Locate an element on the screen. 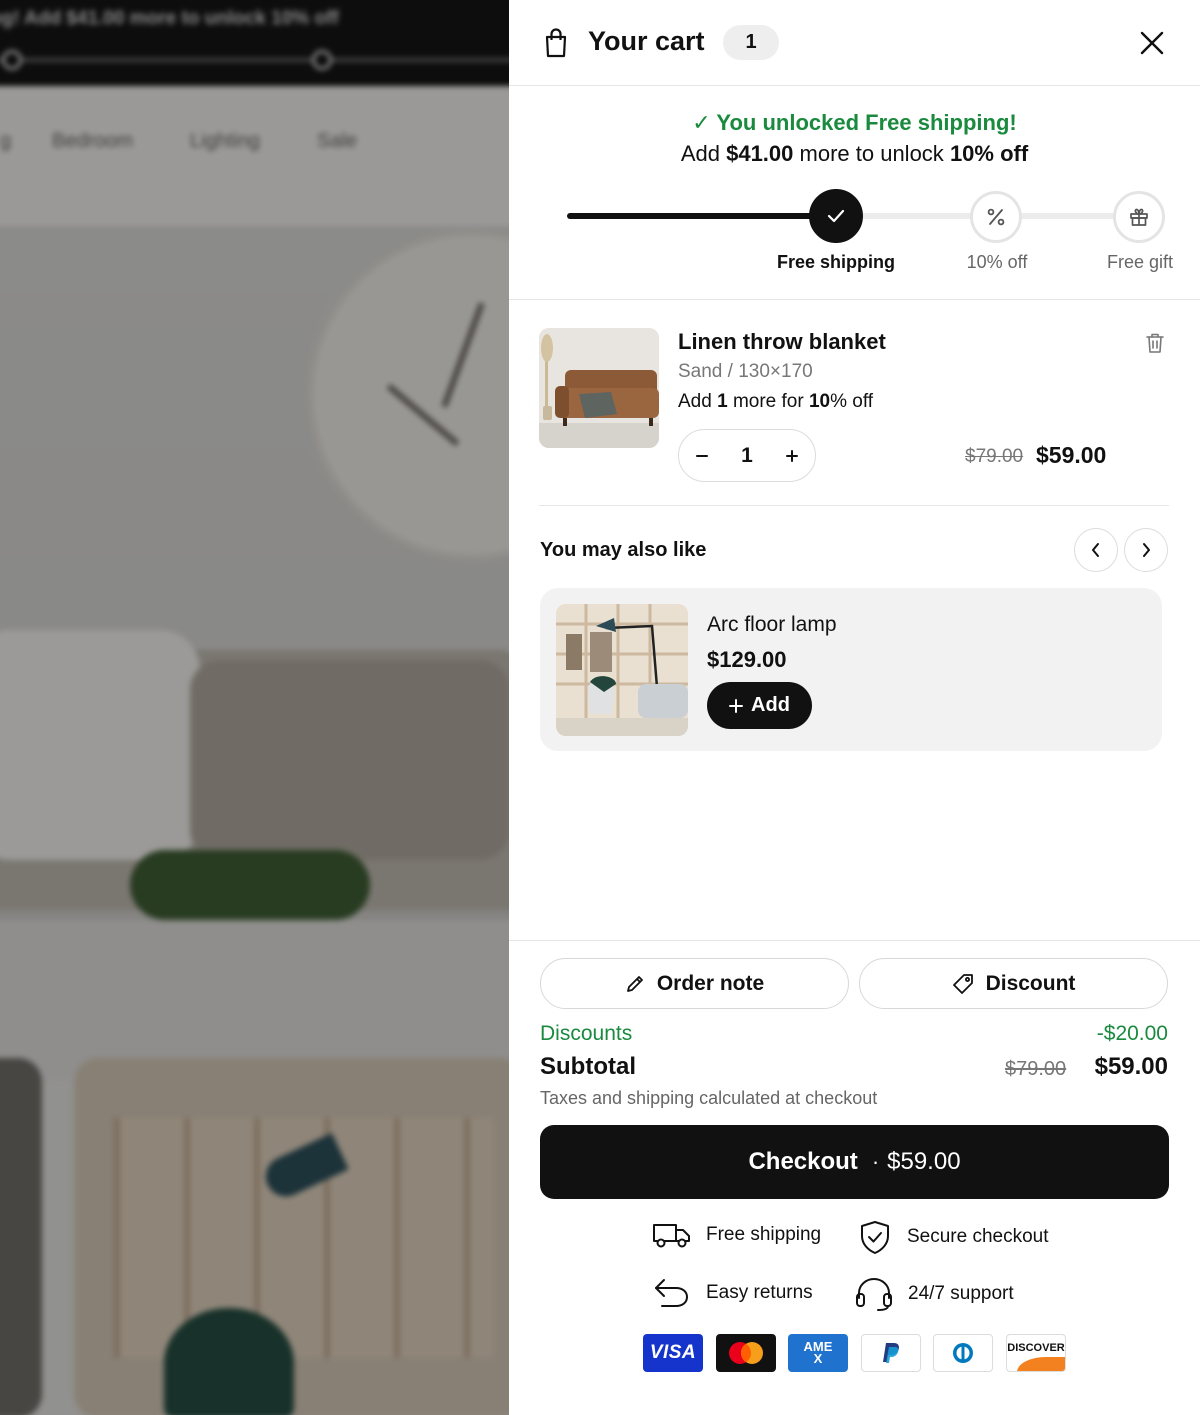 The height and width of the screenshot is (1415, 1200). milestone-free-gift is located at coordinates (1139, 217).